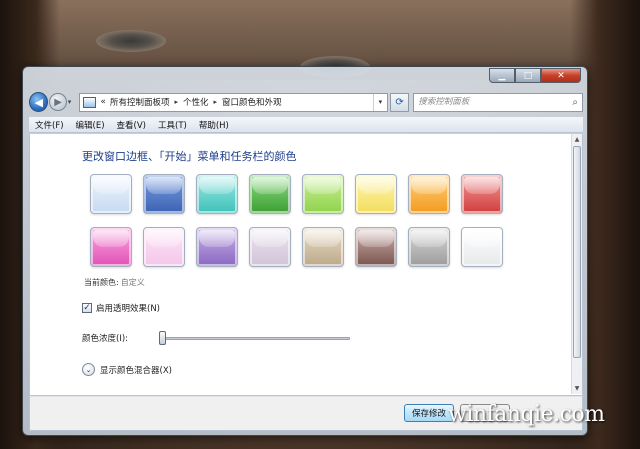 This screenshot has height=449, width=640. What do you see at coordinates (376, 194) in the screenshot?
I see `color-swatch-lemon` at bounding box center [376, 194].